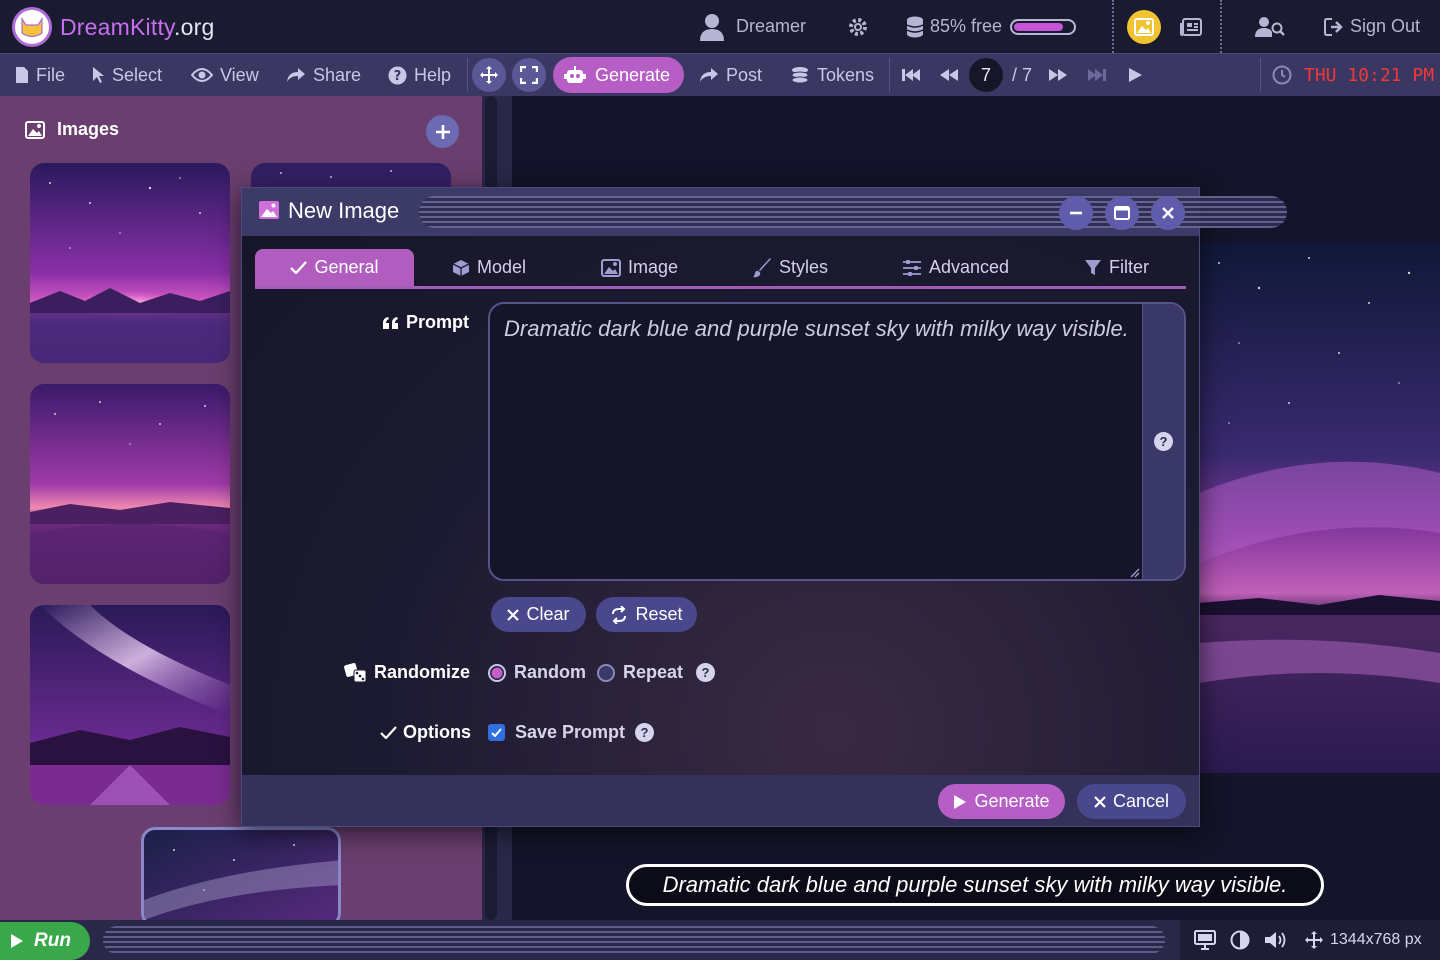  I want to click on gear-icon, so click(858, 26).